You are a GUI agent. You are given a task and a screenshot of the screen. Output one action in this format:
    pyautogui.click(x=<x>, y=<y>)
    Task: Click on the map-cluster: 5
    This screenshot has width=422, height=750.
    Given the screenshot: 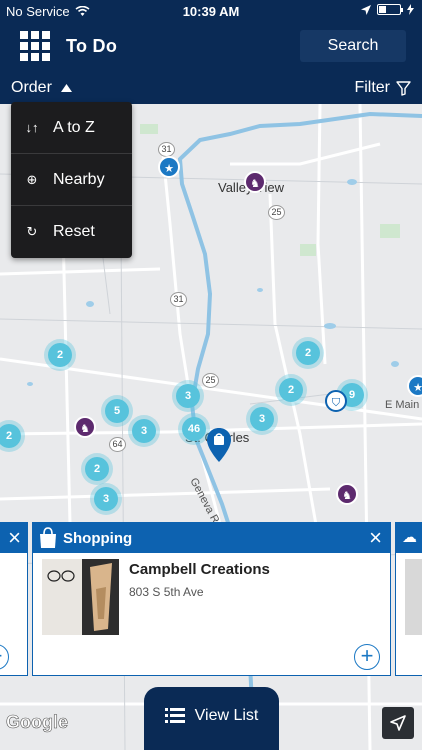 What is the action you would take?
    pyautogui.click(x=117, y=411)
    